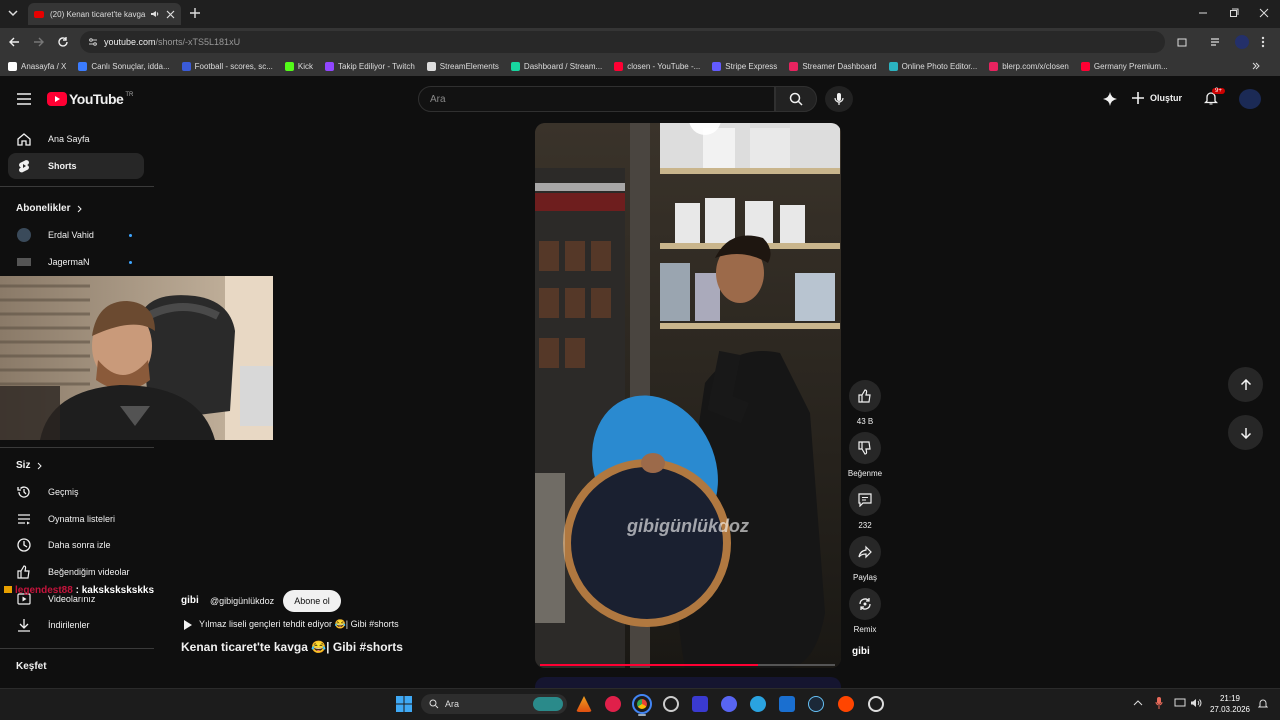 This screenshot has height=720, width=1280. I want to click on telegram-icon, so click(758, 704).